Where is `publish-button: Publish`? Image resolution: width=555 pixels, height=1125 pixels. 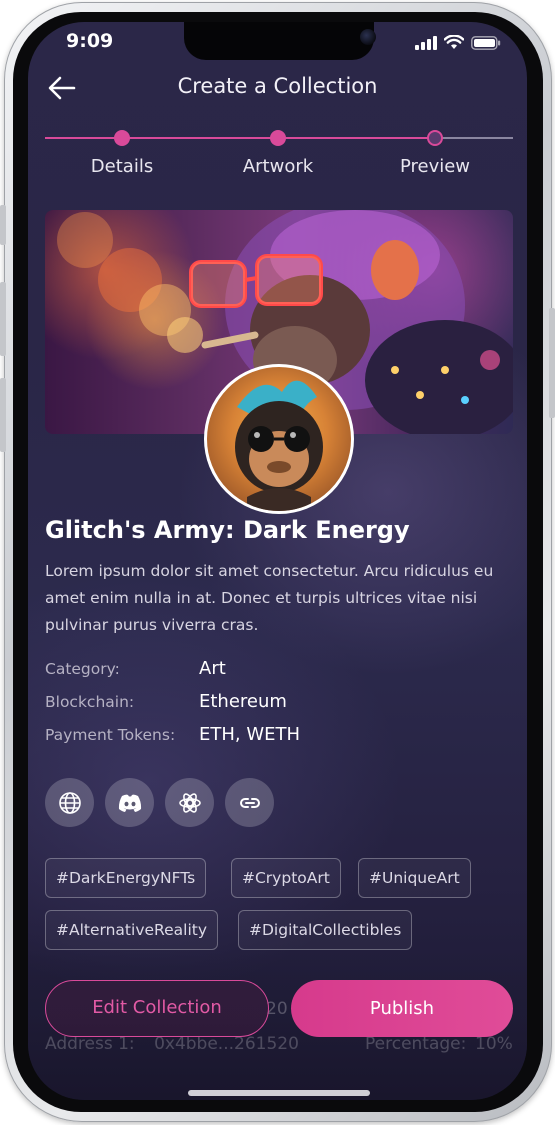 publish-button: Publish is located at coordinates (402, 1008).